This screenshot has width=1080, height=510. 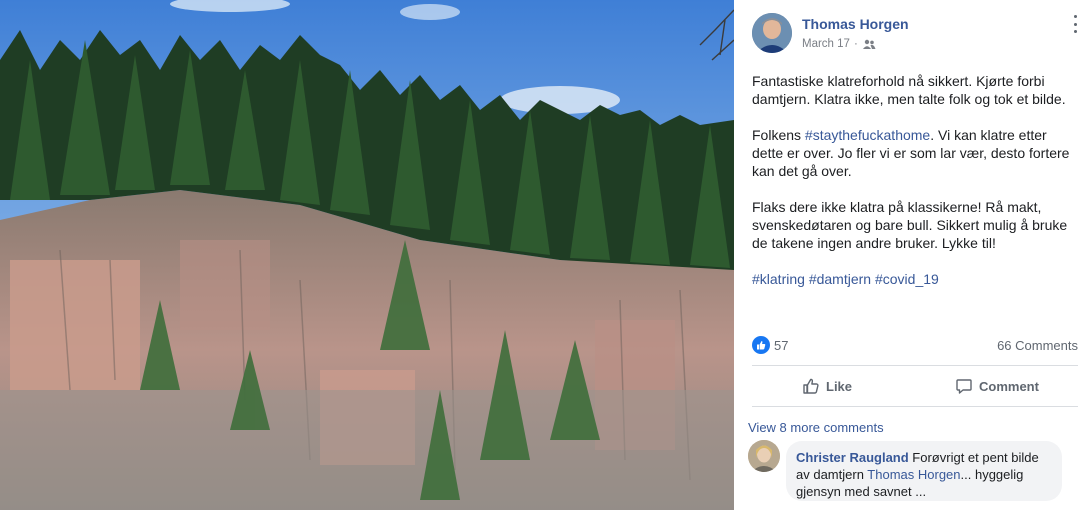 I want to click on hashtag-link: #staythefuckathome, so click(x=867, y=135).